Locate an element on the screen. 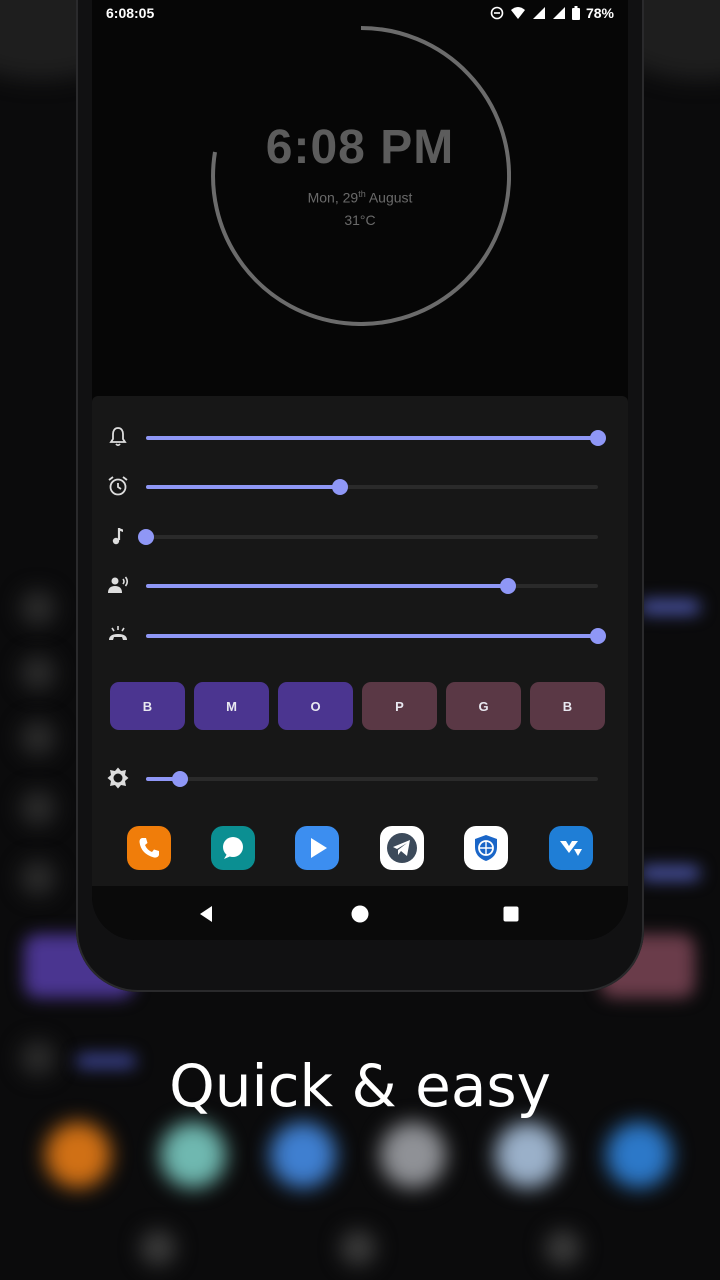 The image size is (720, 1280). navigation-bar is located at coordinates (360, 913).